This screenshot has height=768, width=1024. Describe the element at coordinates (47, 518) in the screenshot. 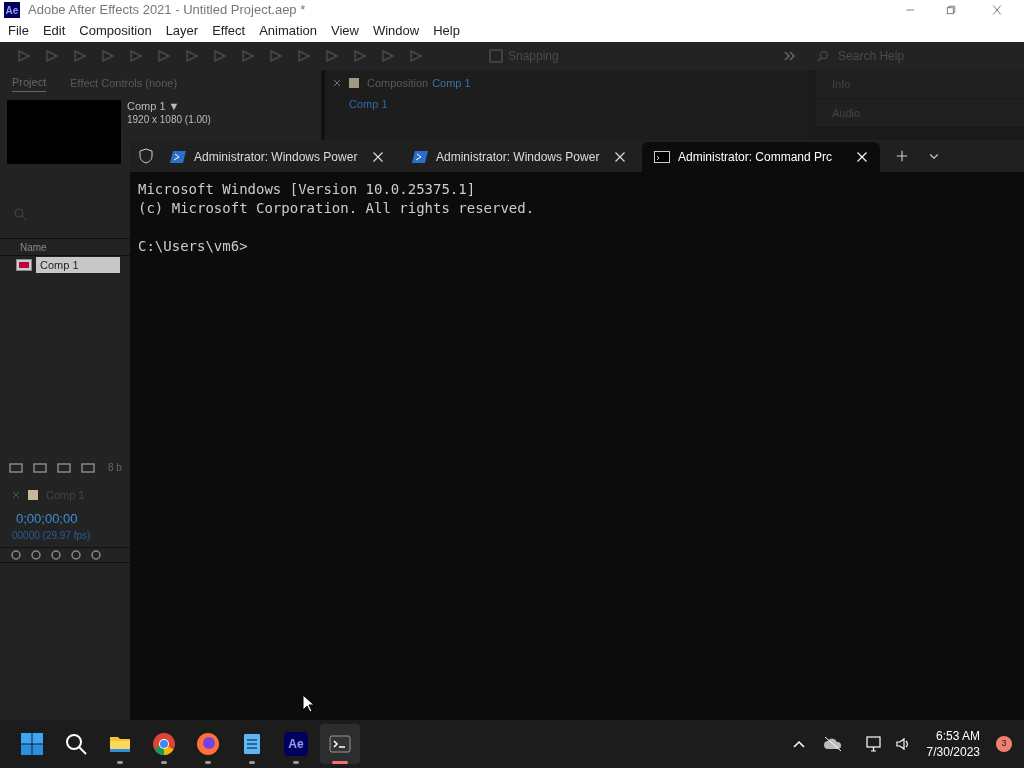

I see `timecode: 0;00;00;00` at that location.